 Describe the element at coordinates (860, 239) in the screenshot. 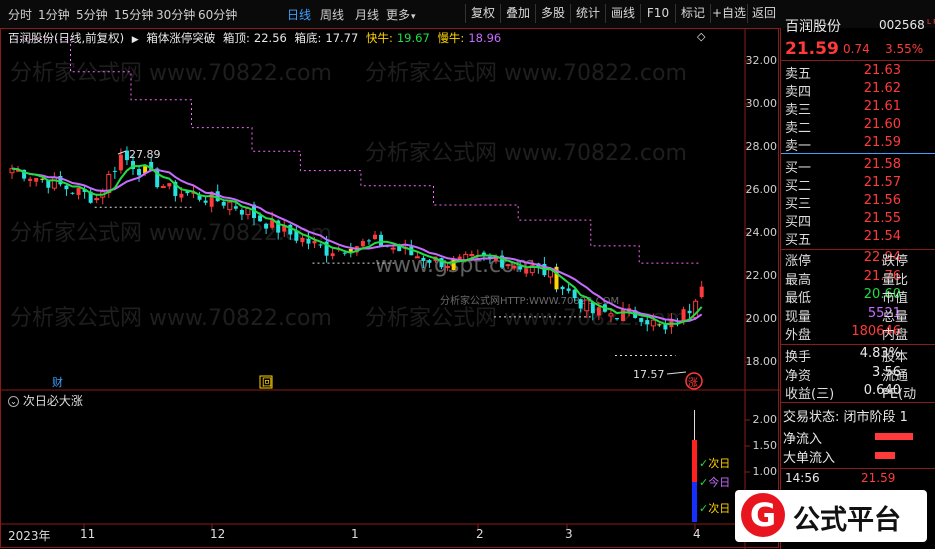

I see `buy-row-5: 买五 21.54` at that location.